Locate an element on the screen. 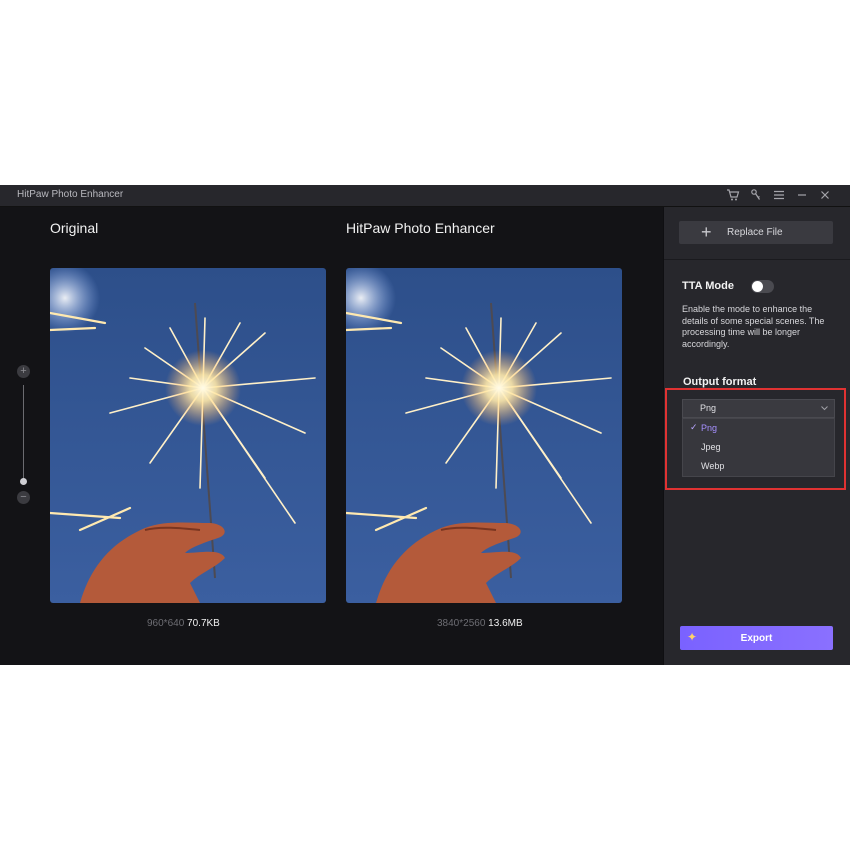  plus-icon: + is located at coordinates (706, 232).